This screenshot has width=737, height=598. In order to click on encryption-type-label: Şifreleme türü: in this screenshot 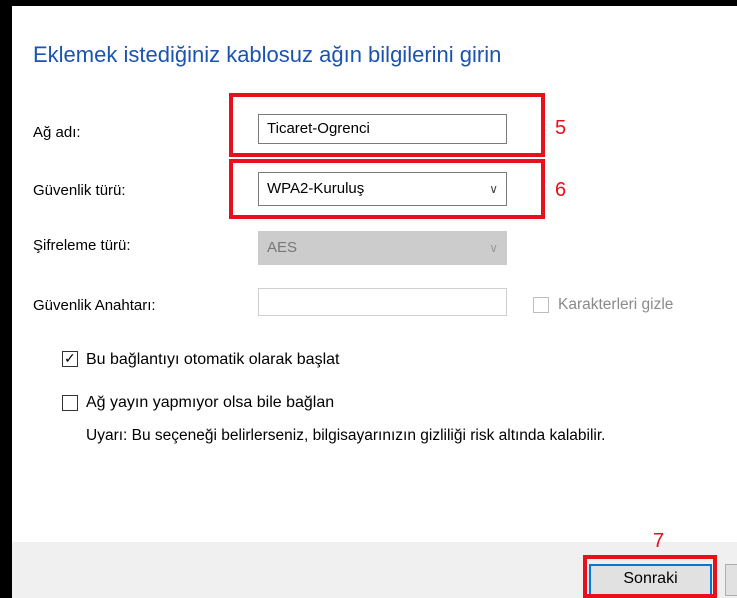, I will do `click(82, 245)`.